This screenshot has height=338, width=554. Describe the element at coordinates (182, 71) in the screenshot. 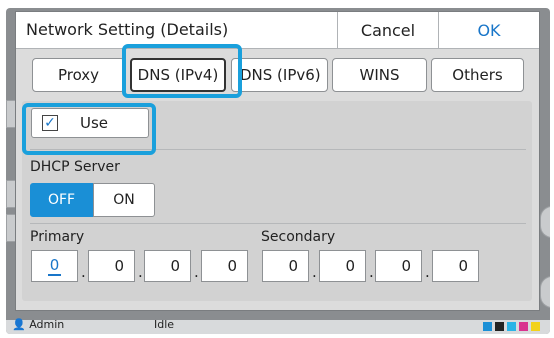

I see `tab-highlight-outline` at that location.